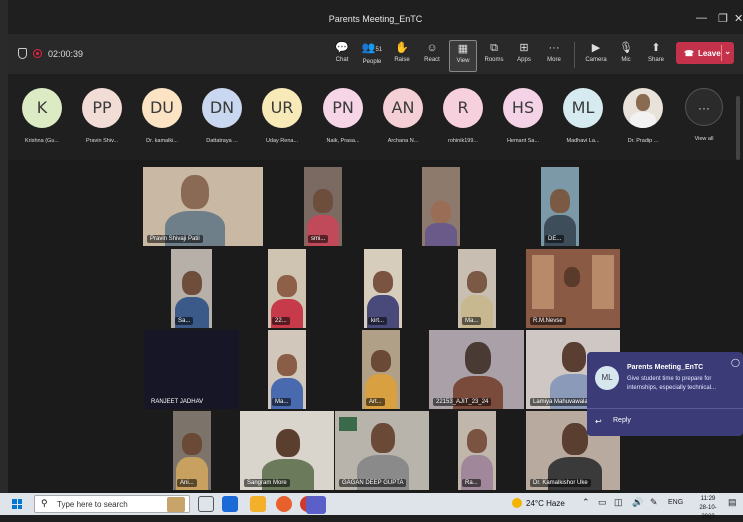  What do you see at coordinates (721, 53) in the screenshot?
I see `leave-divider` at bounding box center [721, 53].